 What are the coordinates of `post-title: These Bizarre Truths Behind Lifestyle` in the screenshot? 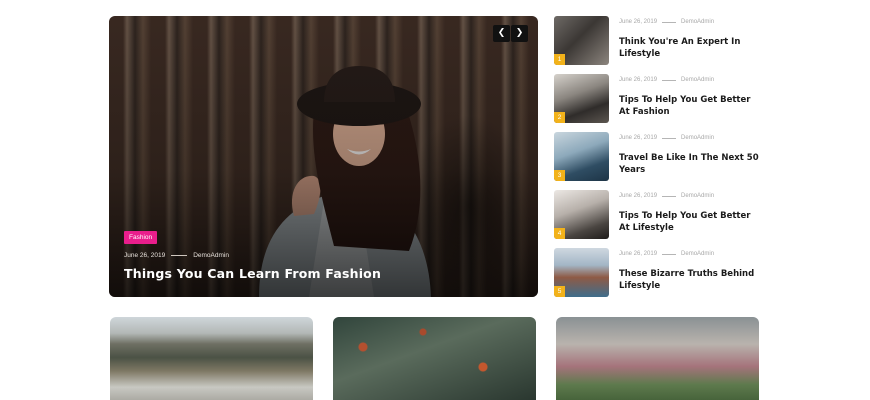 It's located at (689, 280).